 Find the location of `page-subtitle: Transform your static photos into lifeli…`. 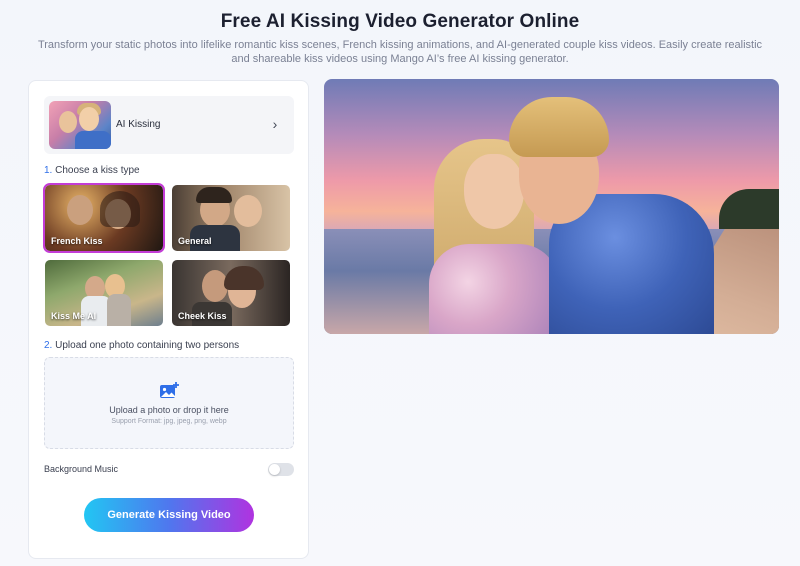

page-subtitle: Transform your static photos into lifeli… is located at coordinates (400, 52).